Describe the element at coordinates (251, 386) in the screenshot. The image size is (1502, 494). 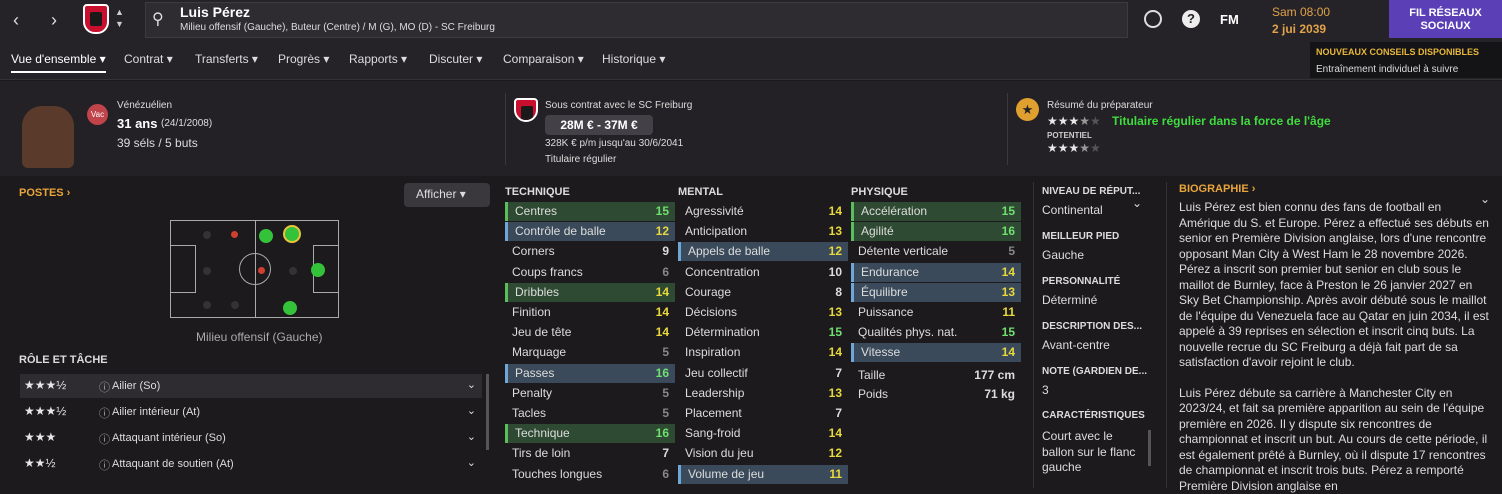
I see `role-row: ★★★½ ⓘ Ailier (So) ⌄` at that location.